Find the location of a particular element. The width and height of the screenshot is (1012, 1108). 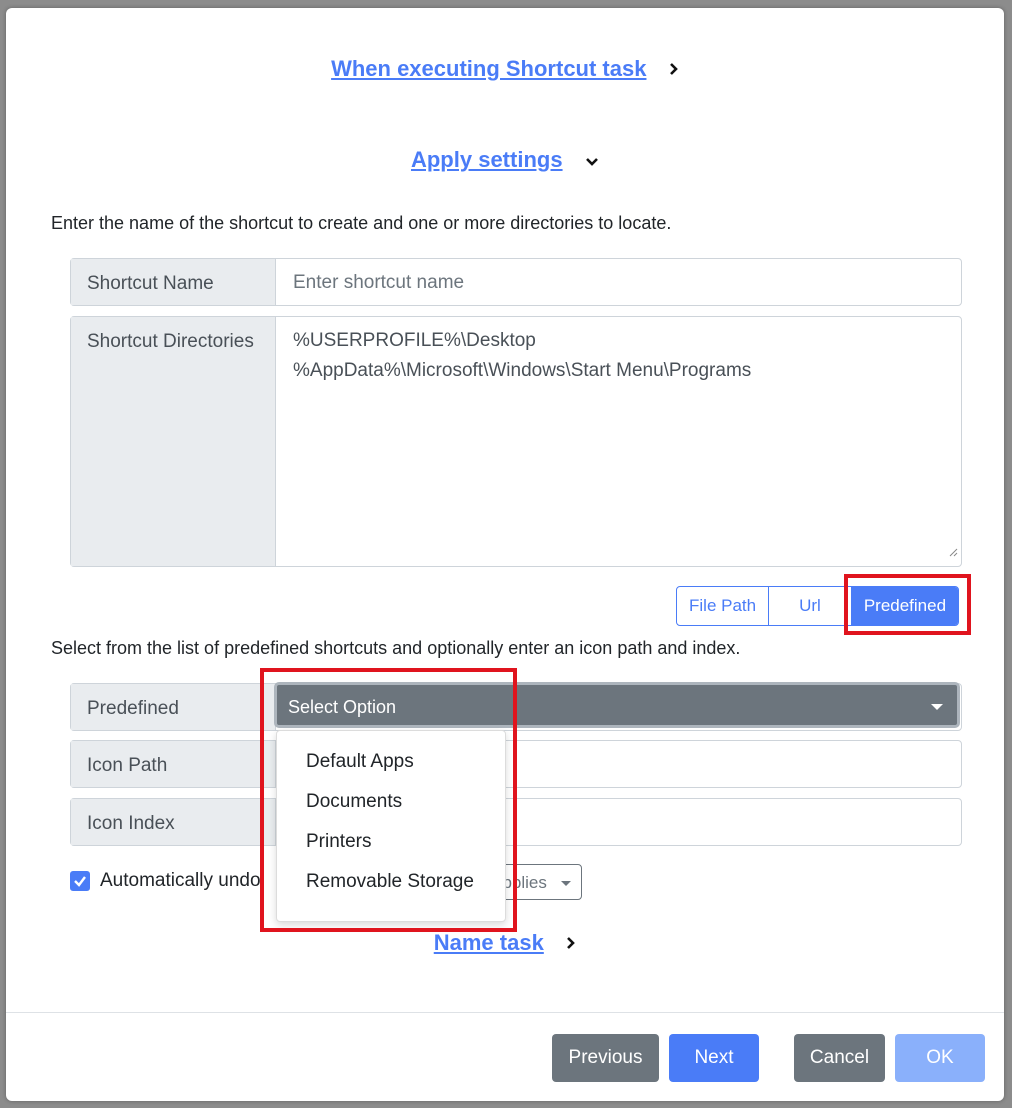

ok-button: OK is located at coordinates (940, 1058).